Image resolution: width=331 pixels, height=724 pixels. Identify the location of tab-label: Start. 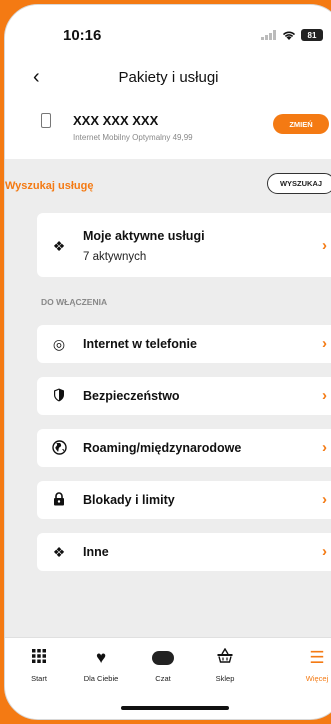
(39, 678).